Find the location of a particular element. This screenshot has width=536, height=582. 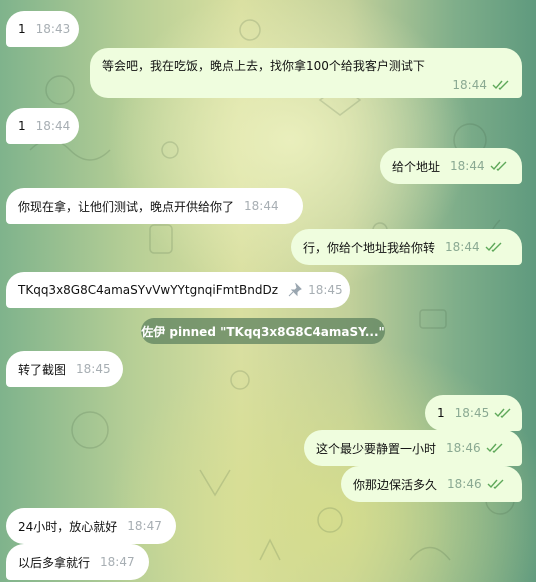

message-outgoing: 1 18:45 is located at coordinates (473, 413).